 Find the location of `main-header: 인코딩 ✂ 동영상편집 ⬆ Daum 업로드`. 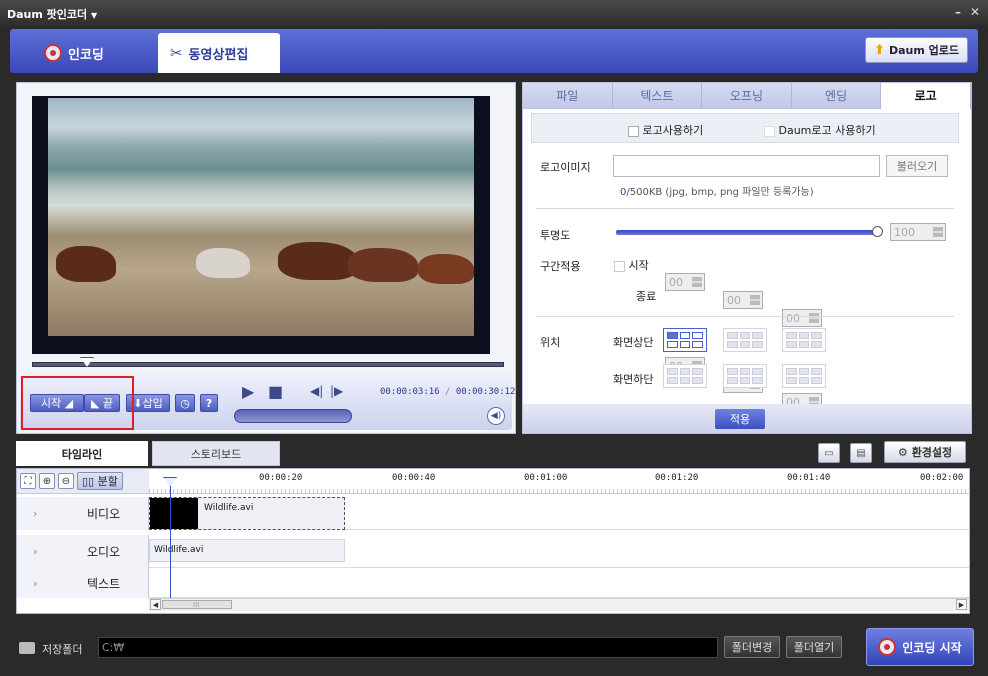

main-header: 인코딩 ✂ 동영상편집 ⬆ Daum 업로드 is located at coordinates (494, 51).